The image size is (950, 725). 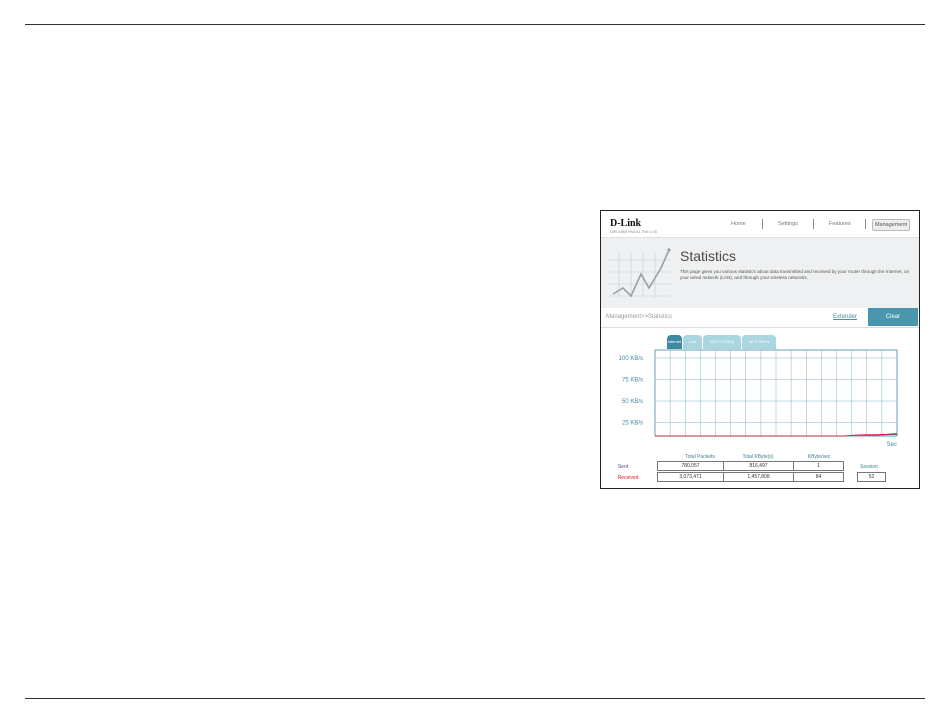 What do you see at coordinates (708, 256) in the screenshot?
I see `page-title: Statistics` at bounding box center [708, 256].